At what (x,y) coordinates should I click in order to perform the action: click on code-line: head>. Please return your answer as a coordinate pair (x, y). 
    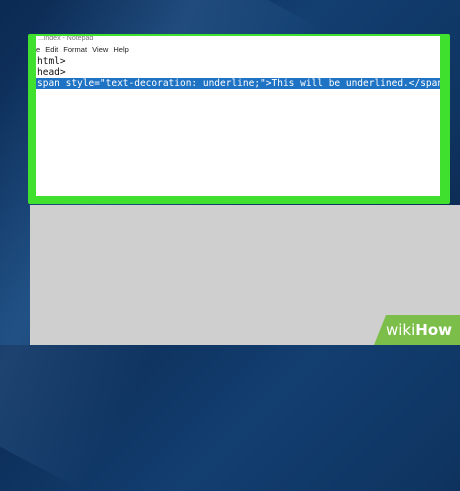
    Looking at the image, I should click on (238, 72).